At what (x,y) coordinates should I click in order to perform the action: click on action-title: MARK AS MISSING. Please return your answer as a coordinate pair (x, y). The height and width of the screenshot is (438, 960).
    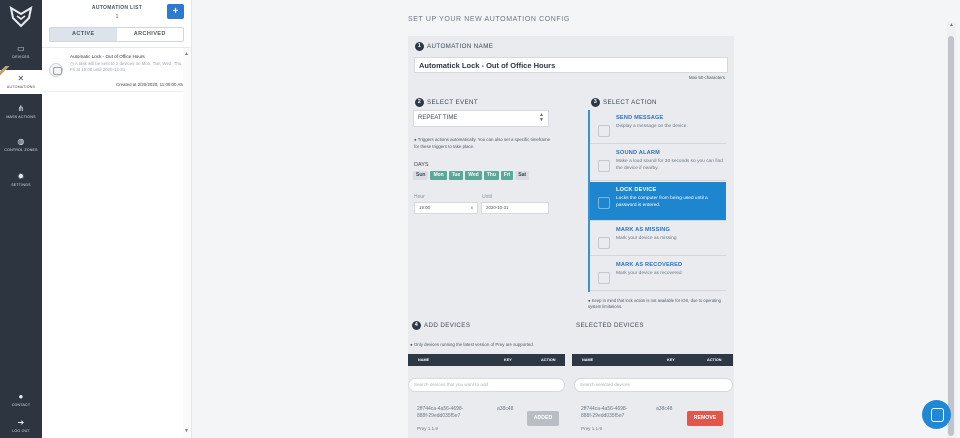
    Looking at the image, I should click on (643, 230).